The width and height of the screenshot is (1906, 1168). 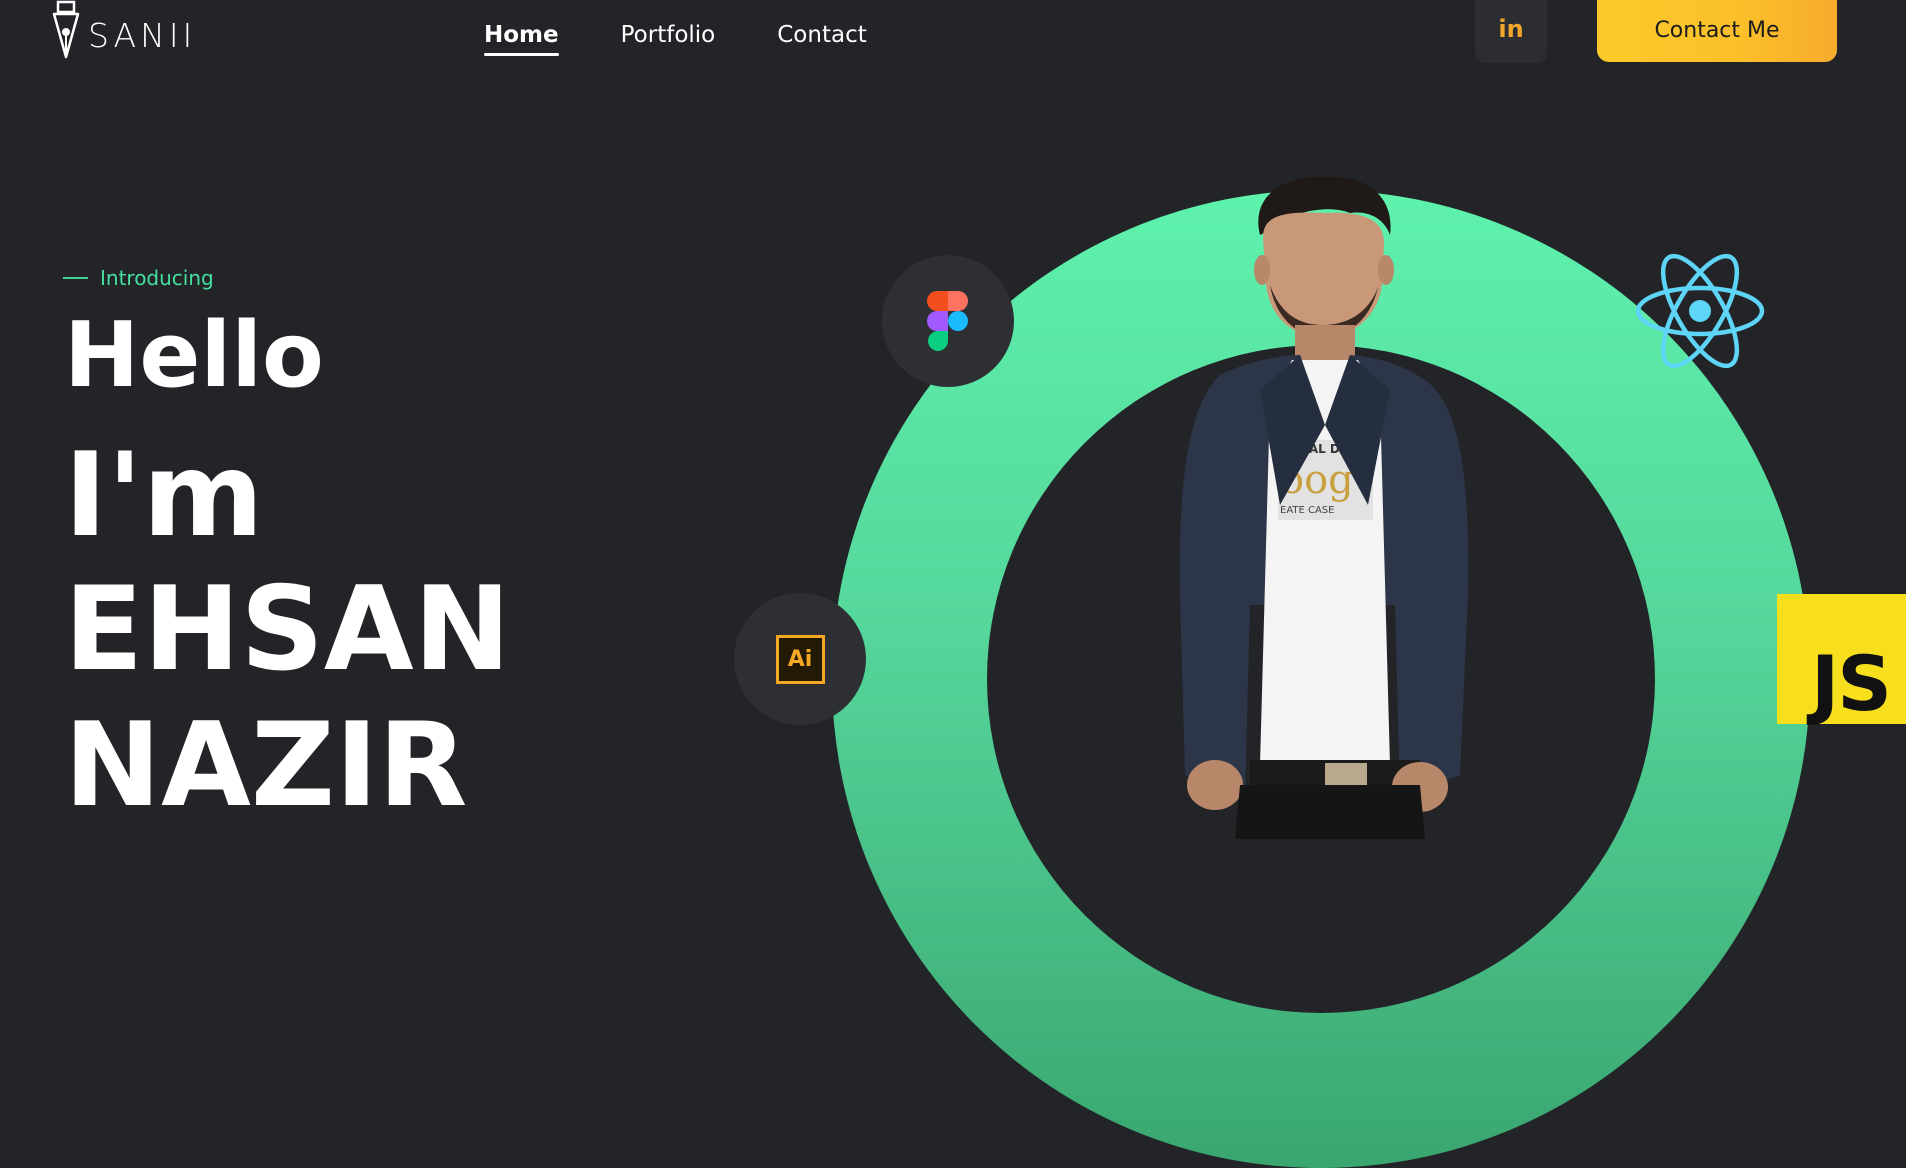 I want to click on eyebrow: Introducing, so click(x=138, y=278).